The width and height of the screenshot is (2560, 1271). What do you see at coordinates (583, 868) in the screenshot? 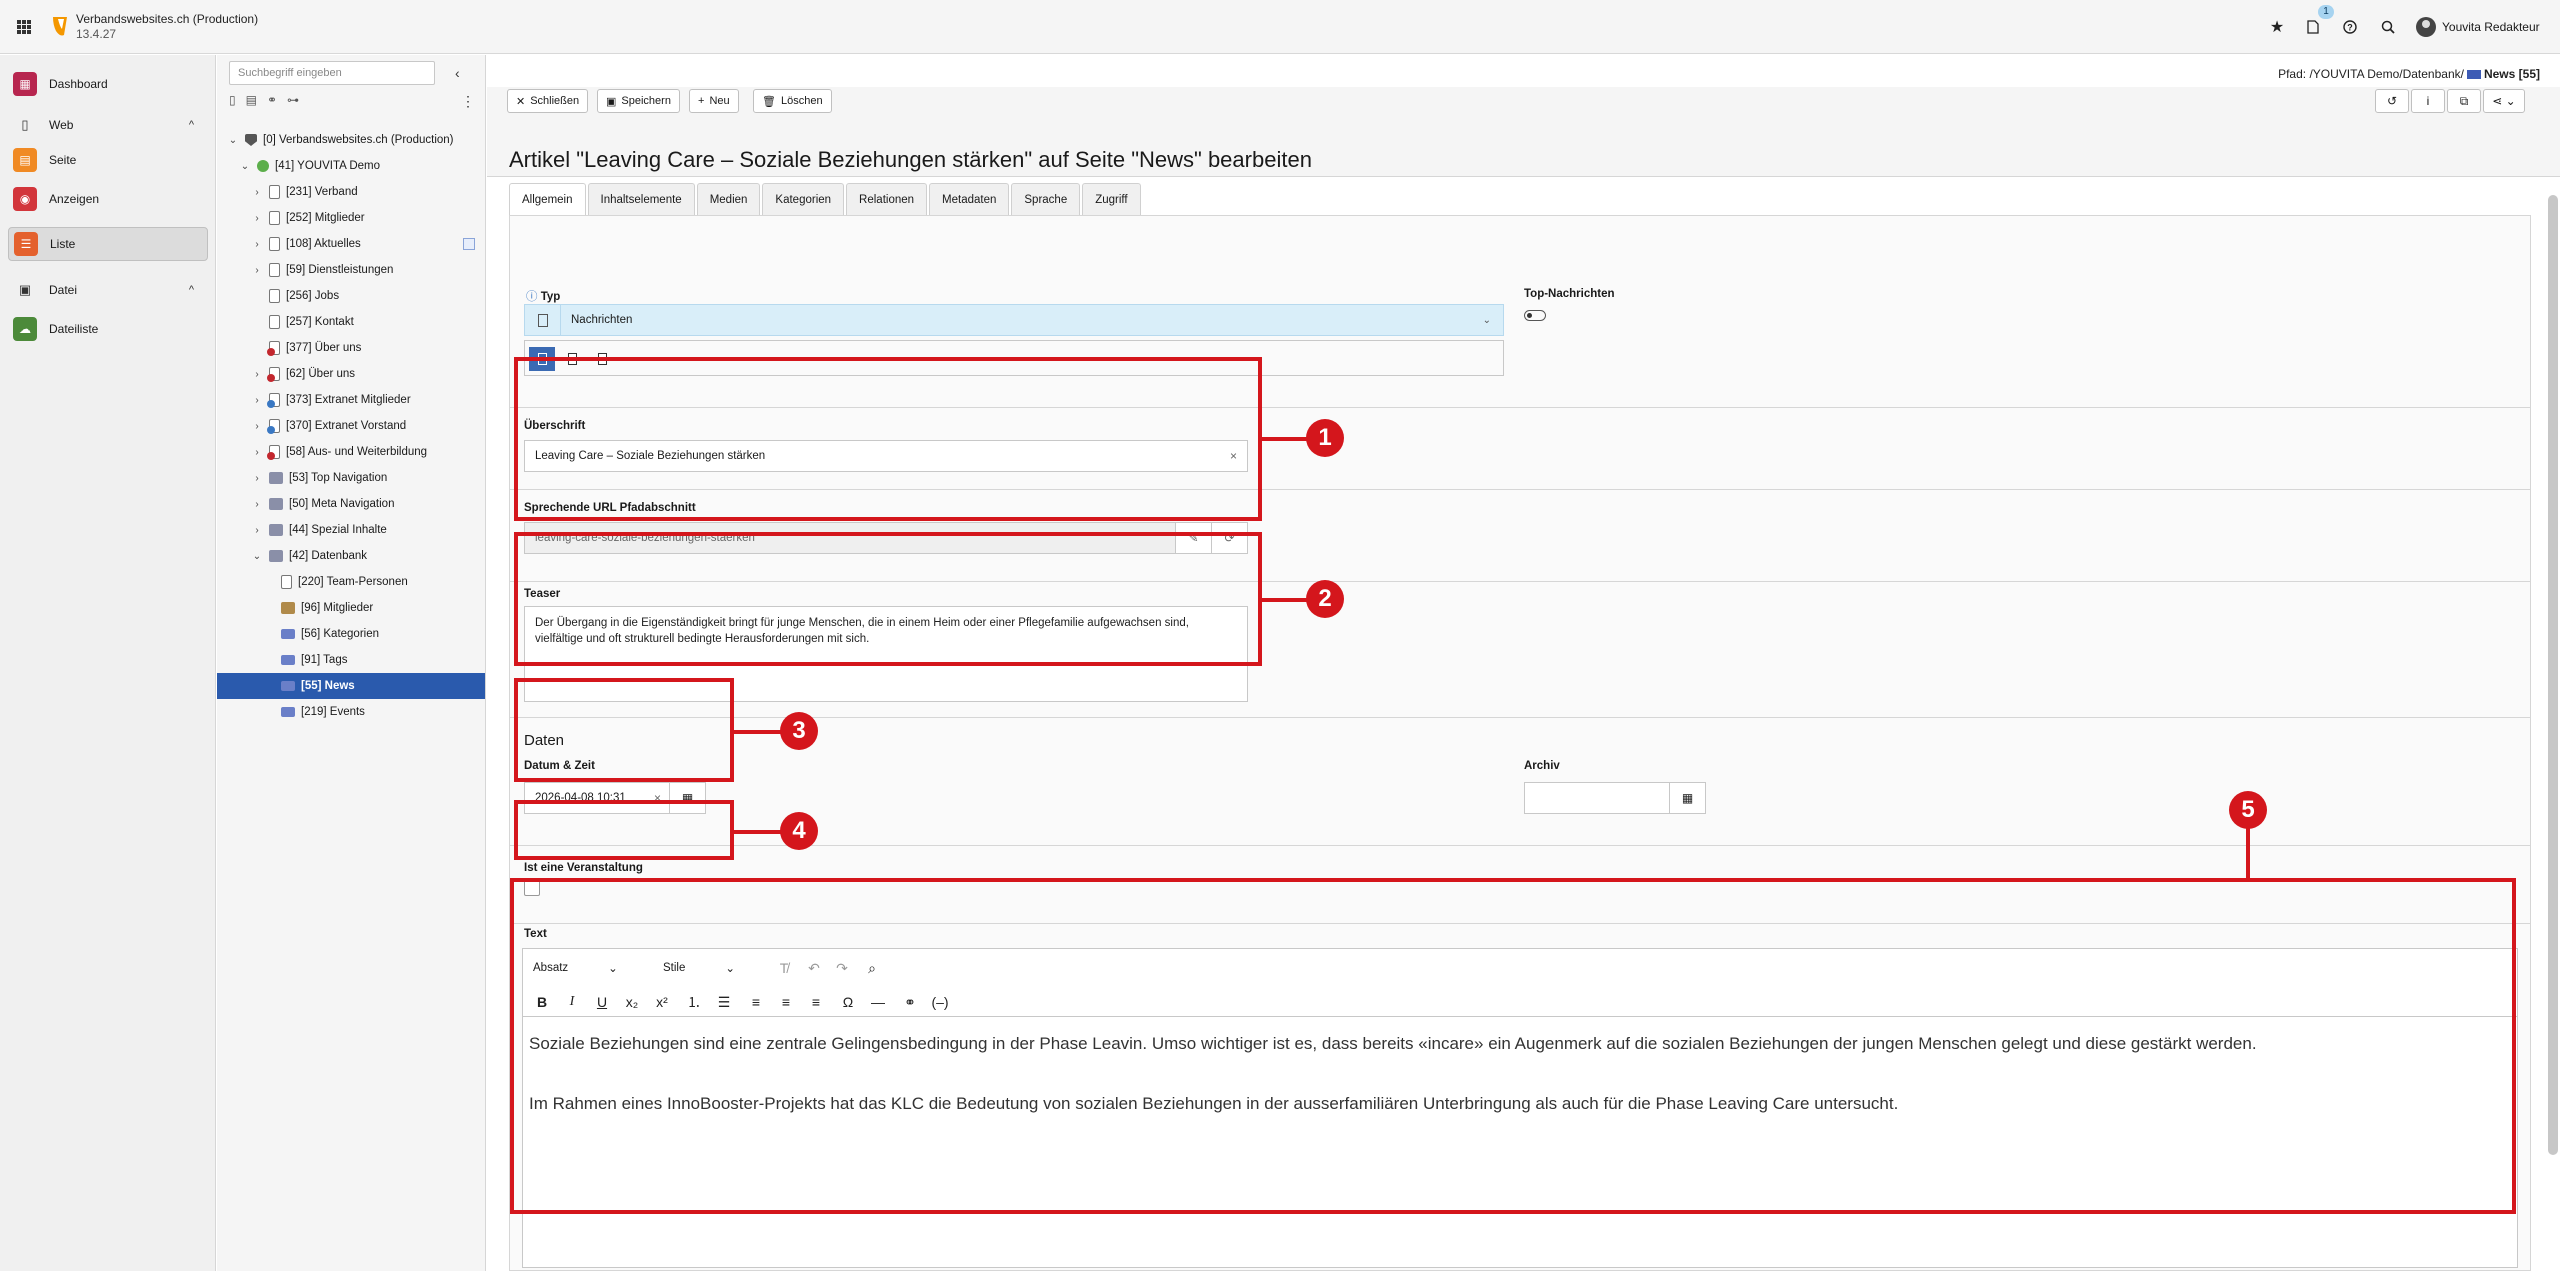
I see `event-label: Ist eine Veranstaltung` at bounding box center [583, 868].